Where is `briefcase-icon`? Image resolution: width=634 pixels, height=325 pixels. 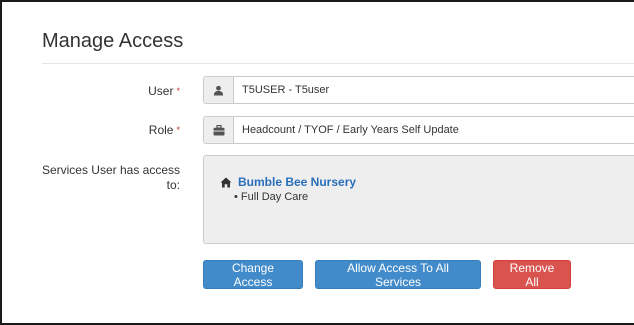
briefcase-icon is located at coordinates (218, 130).